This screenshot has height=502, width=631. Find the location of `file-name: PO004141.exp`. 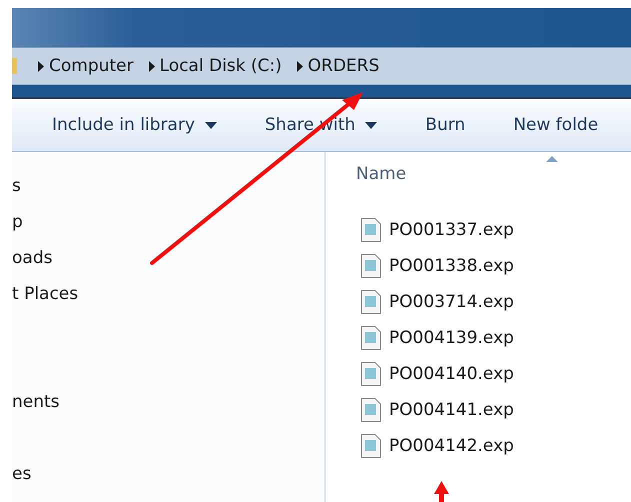

file-name: PO004141.exp is located at coordinates (451, 410).